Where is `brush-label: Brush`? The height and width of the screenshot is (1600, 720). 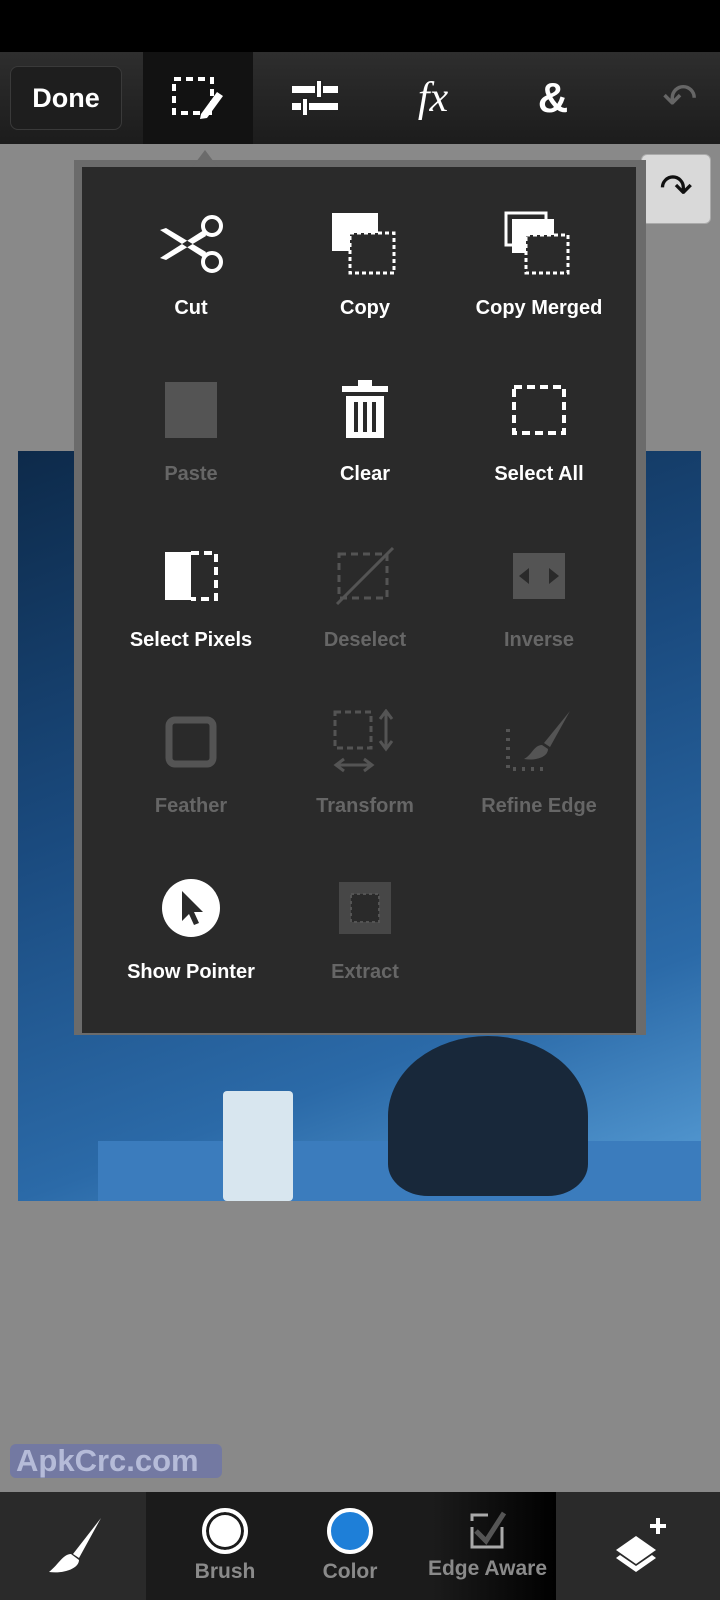 brush-label: Brush is located at coordinates (225, 1571).